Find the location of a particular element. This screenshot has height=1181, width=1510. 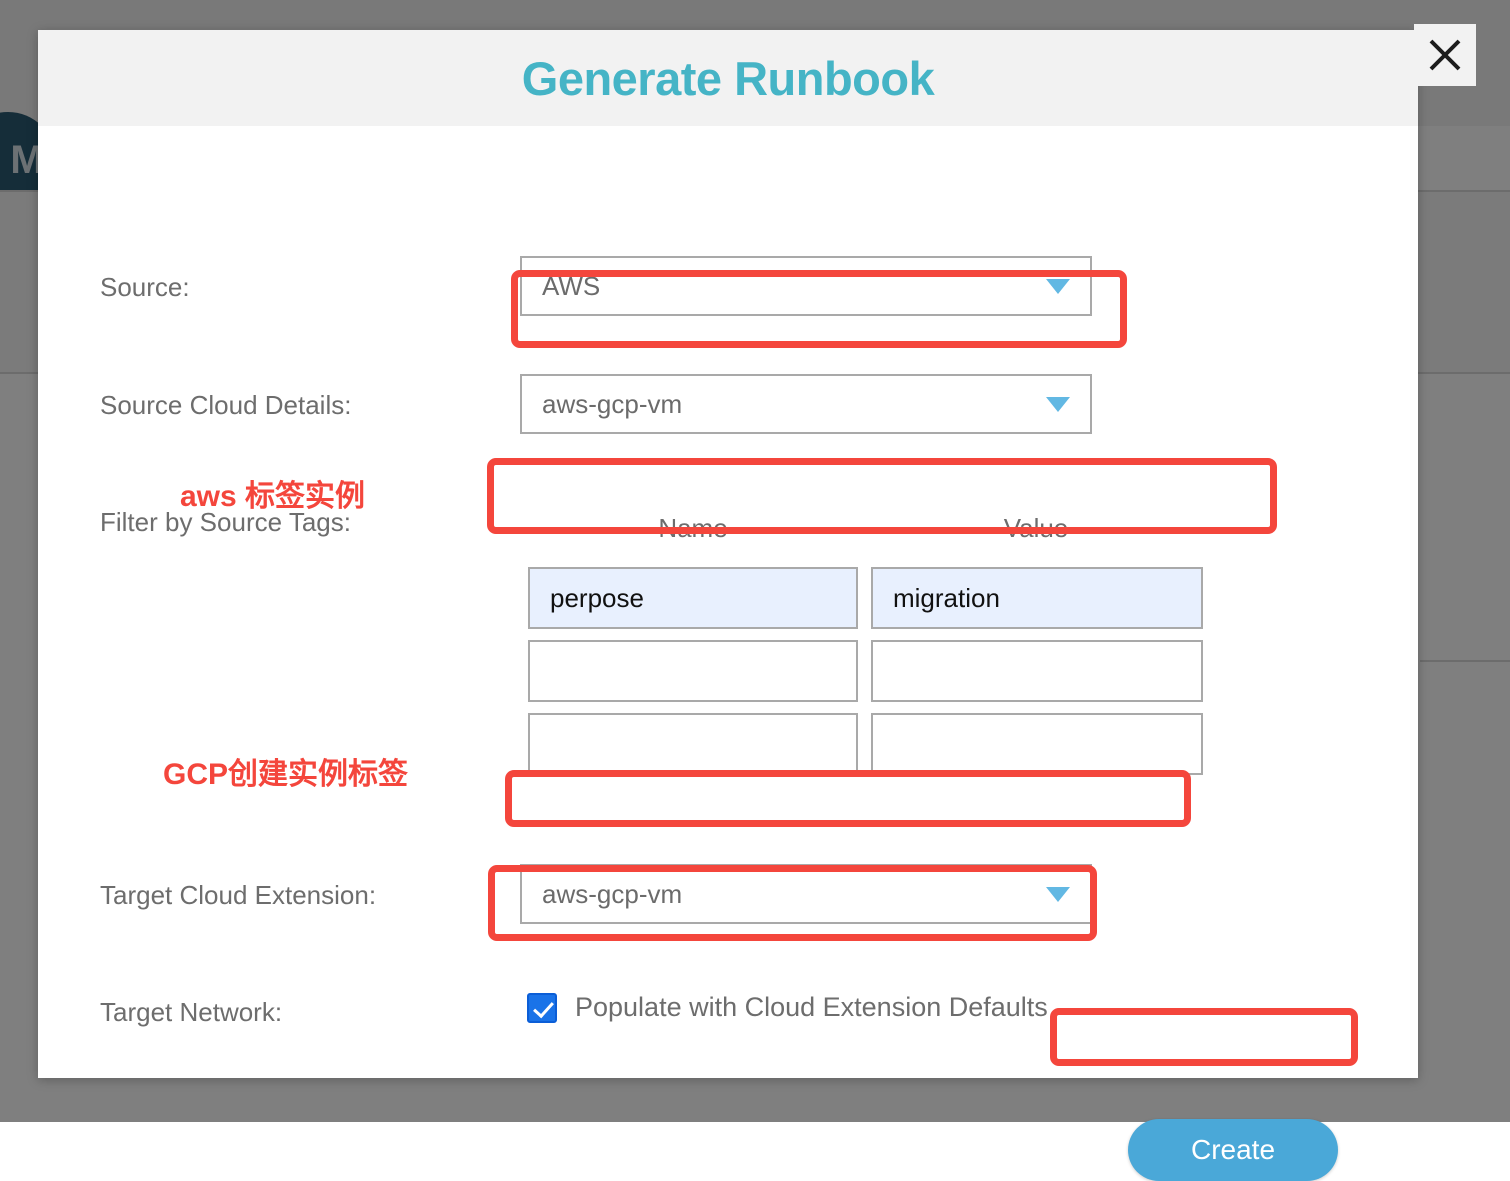

close-button is located at coordinates (1445, 55).